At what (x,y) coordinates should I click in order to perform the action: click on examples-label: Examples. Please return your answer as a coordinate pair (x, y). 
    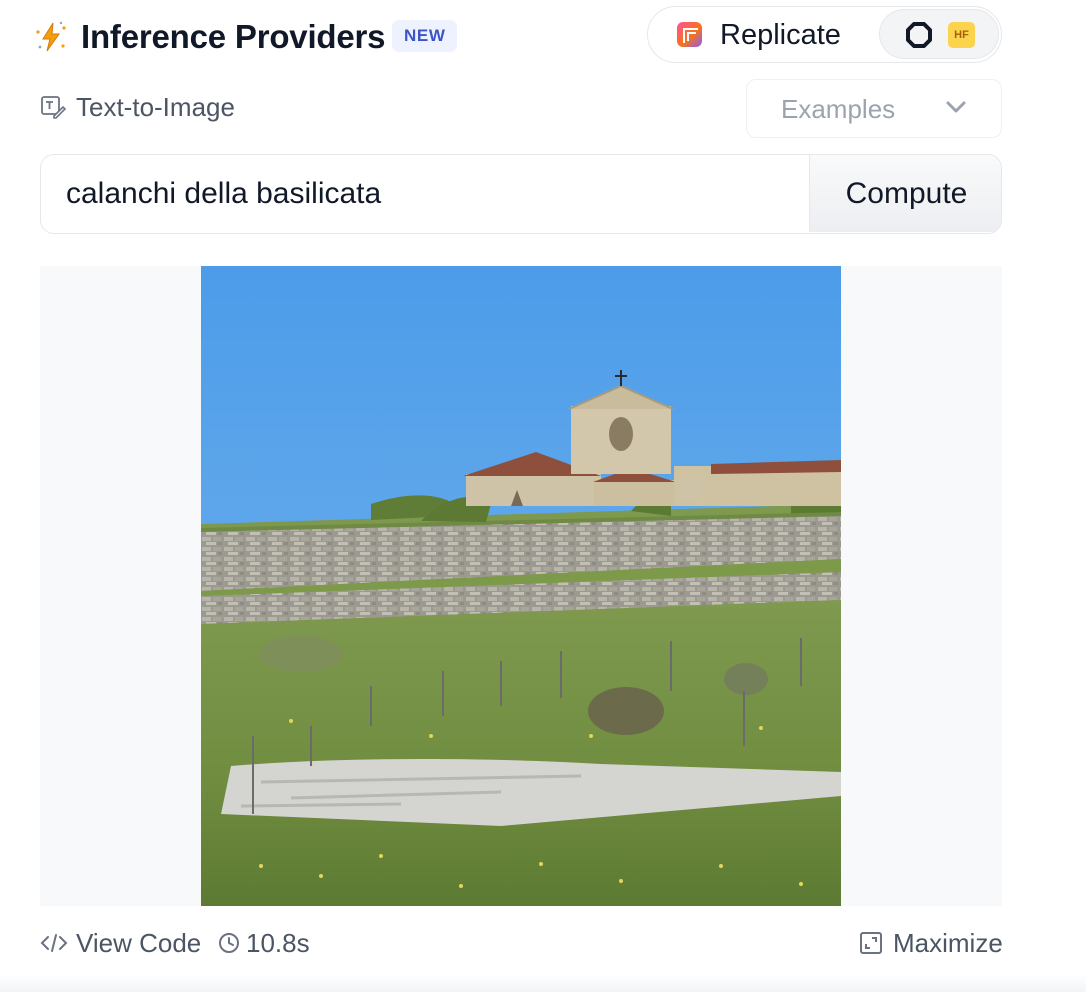
    Looking at the image, I should click on (838, 109).